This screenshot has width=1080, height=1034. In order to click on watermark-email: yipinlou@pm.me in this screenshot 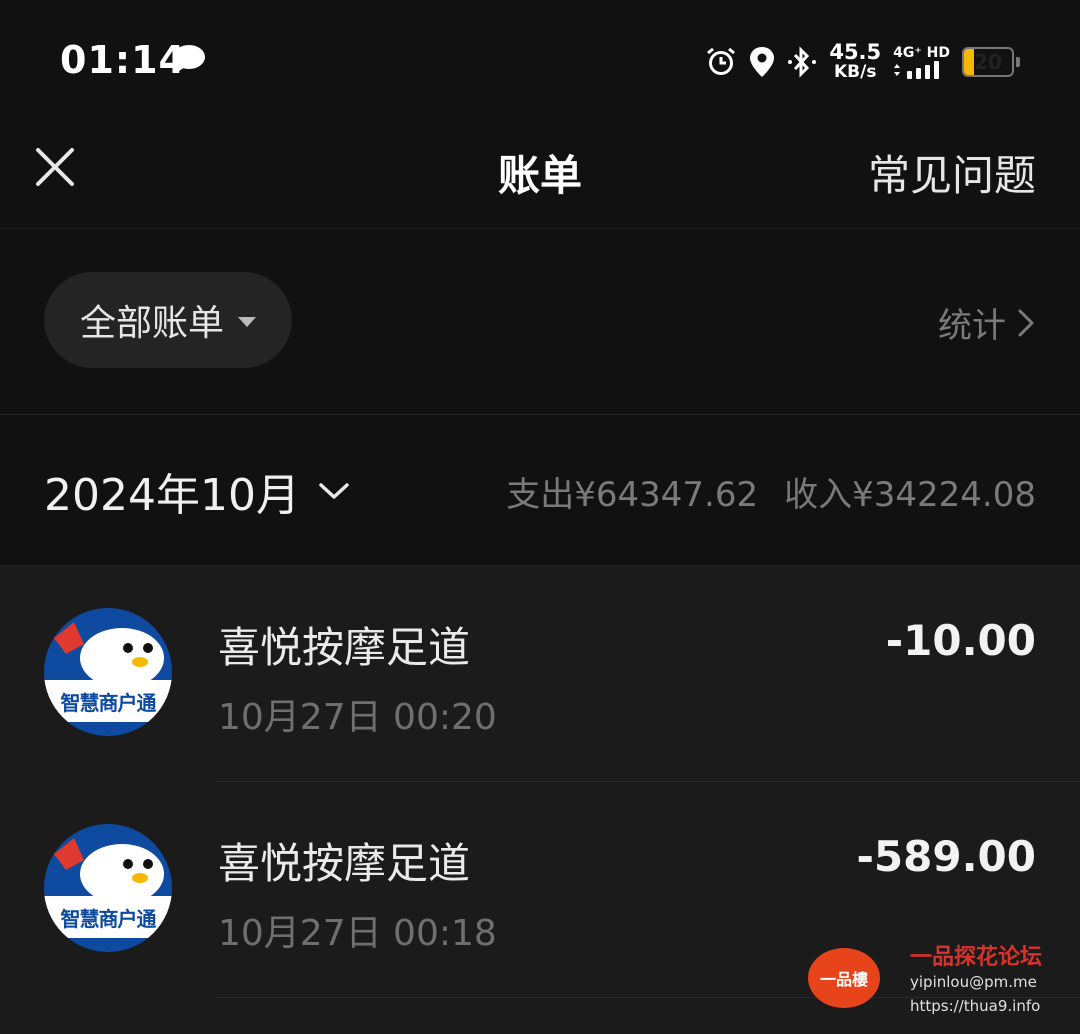, I will do `click(973, 982)`.